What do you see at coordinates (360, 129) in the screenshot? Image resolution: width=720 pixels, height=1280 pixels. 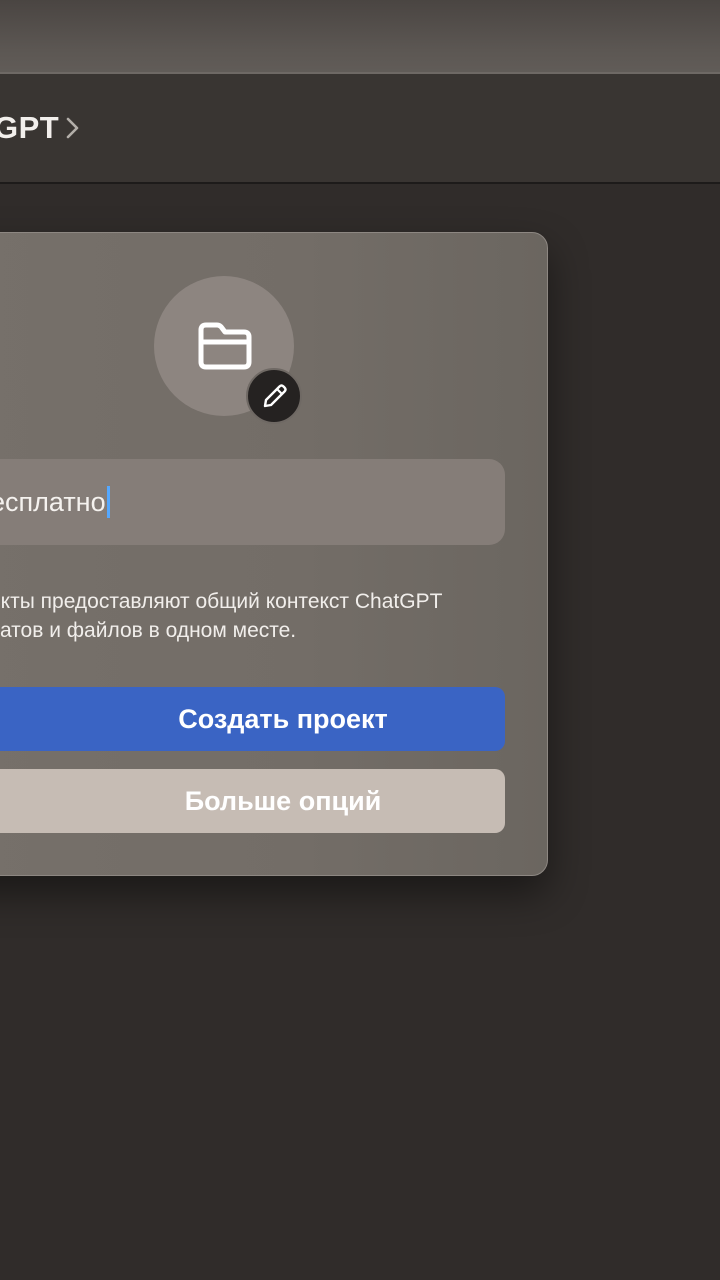 I see `header-bar: GPT` at bounding box center [360, 129].